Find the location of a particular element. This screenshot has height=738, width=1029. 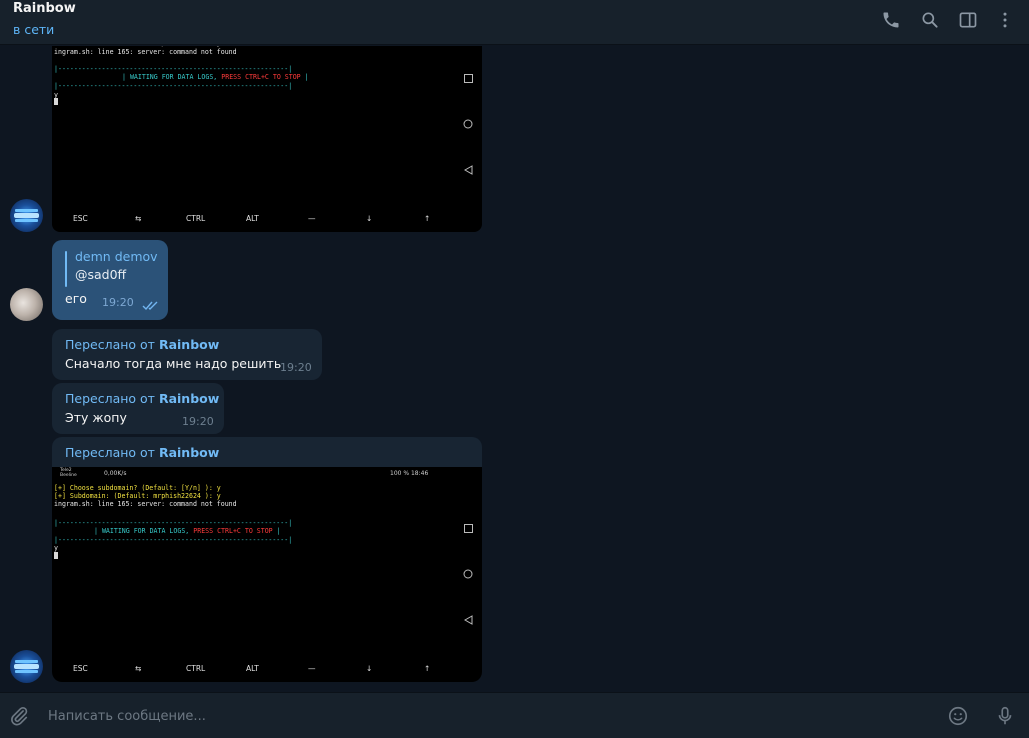

reply-author: demn demov is located at coordinates (116, 256).